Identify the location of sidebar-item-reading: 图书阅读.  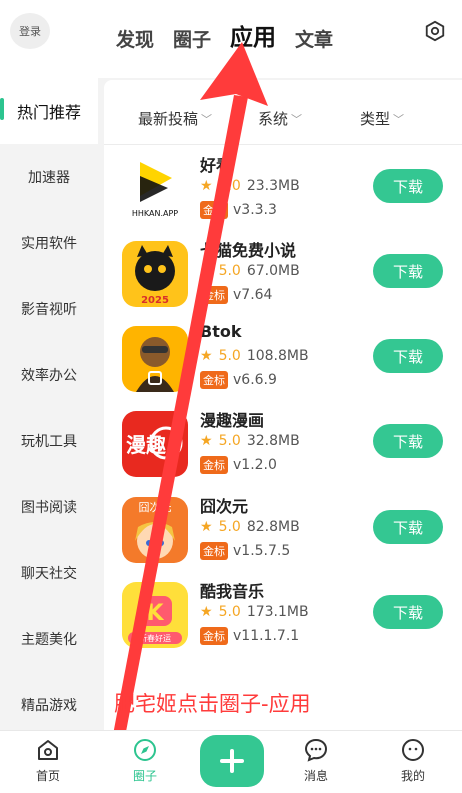
(49, 507).